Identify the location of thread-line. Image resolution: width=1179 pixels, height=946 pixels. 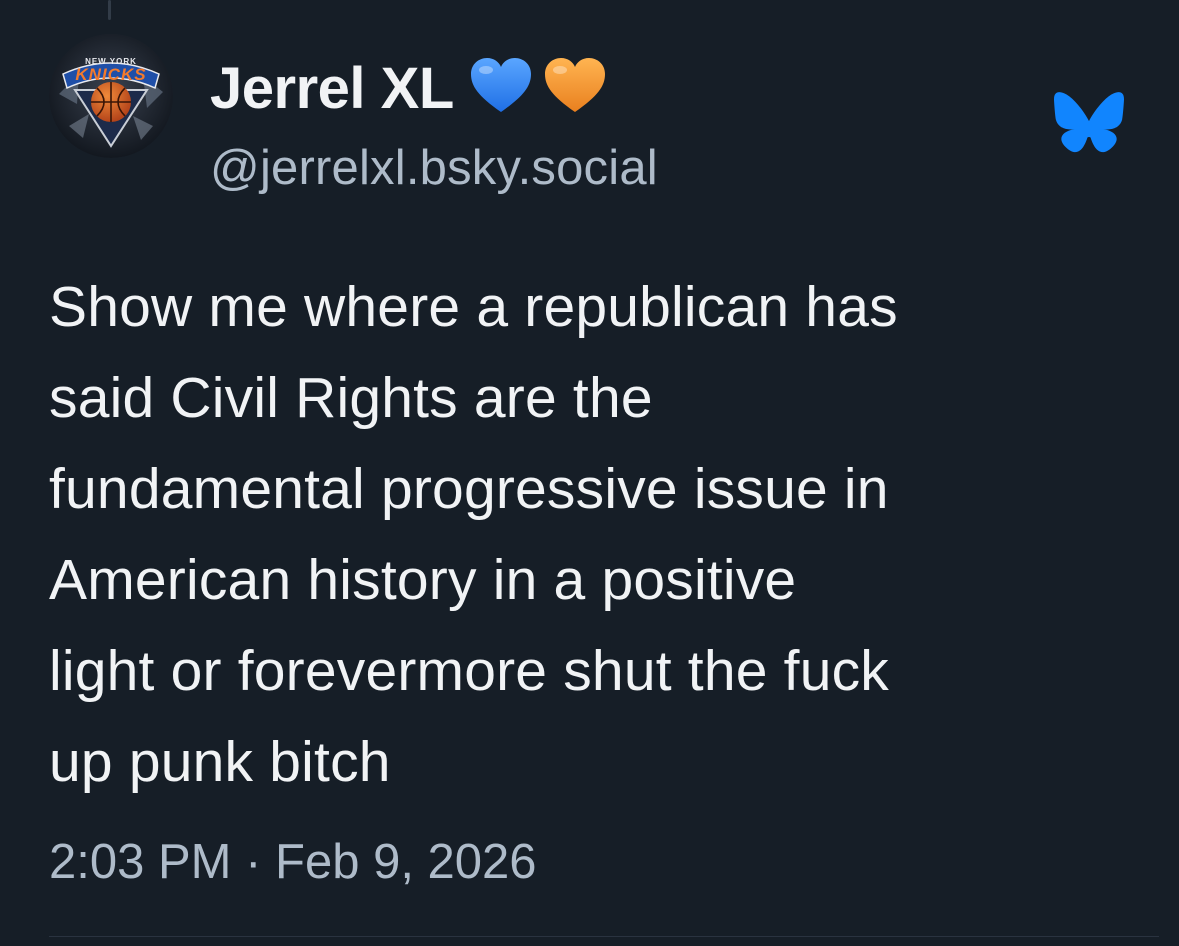
(109, 10).